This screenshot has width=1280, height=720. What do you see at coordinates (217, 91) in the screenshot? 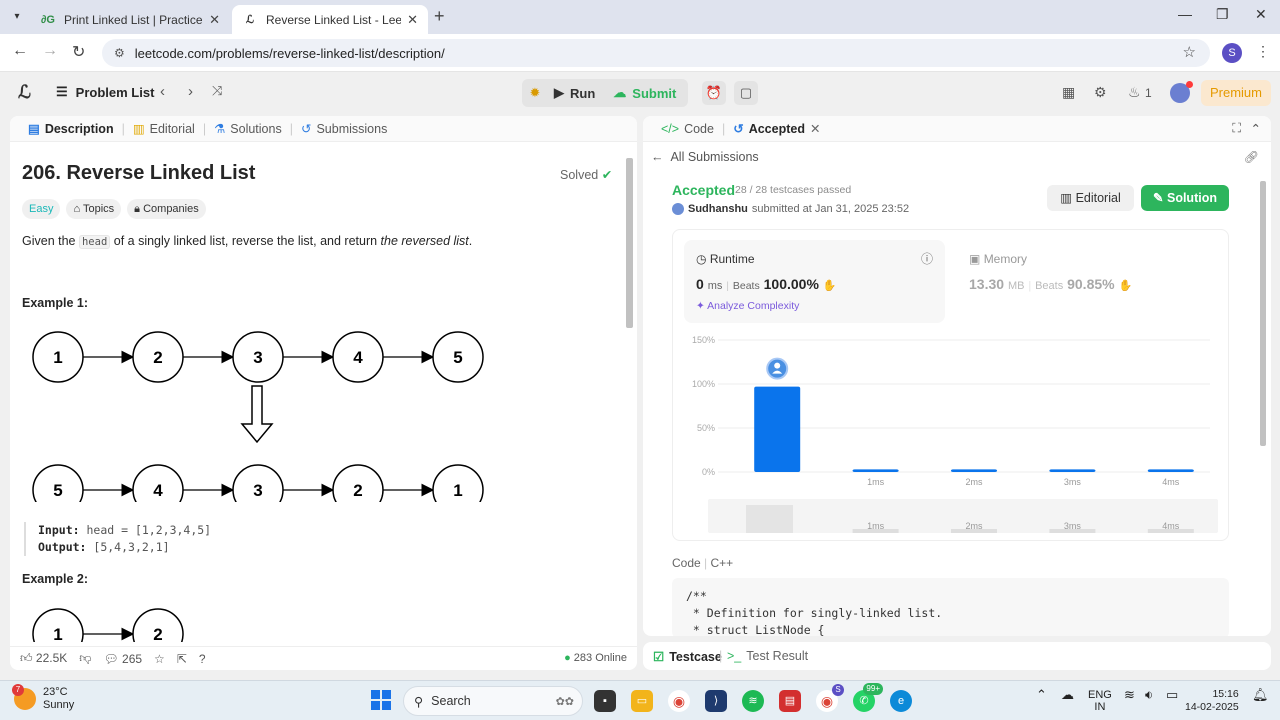
I see `shuffle-icon: ⤨` at bounding box center [217, 91].